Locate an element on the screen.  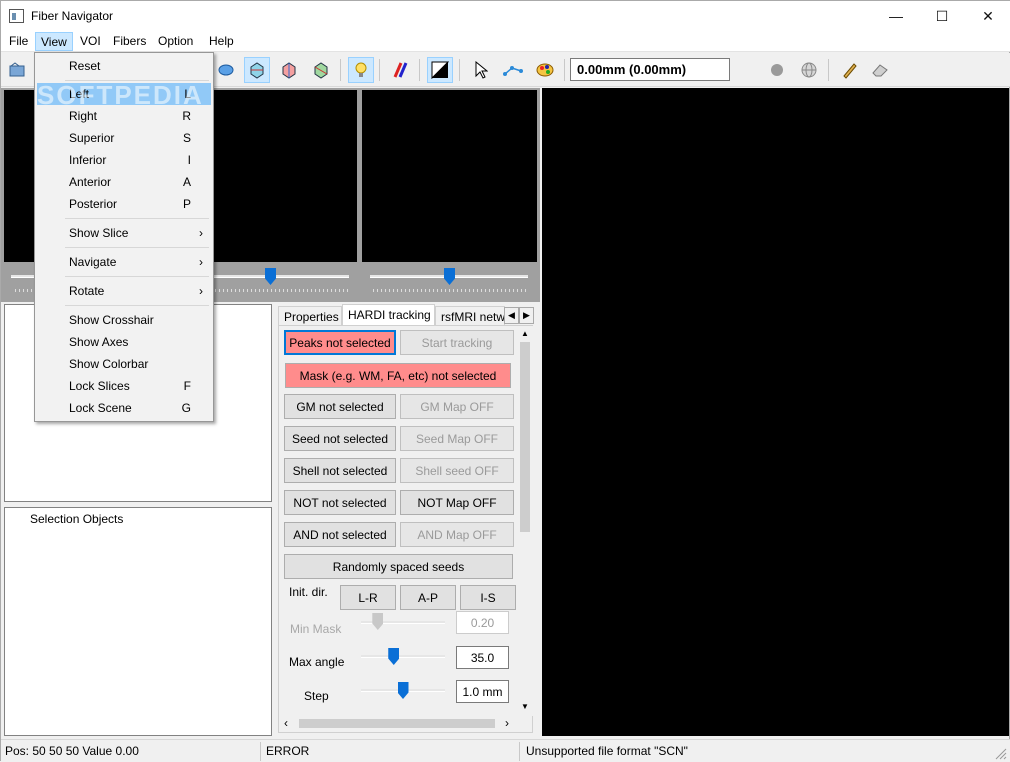
seed-map-button: Seed Map OFF is located at coordinates (457, 438).